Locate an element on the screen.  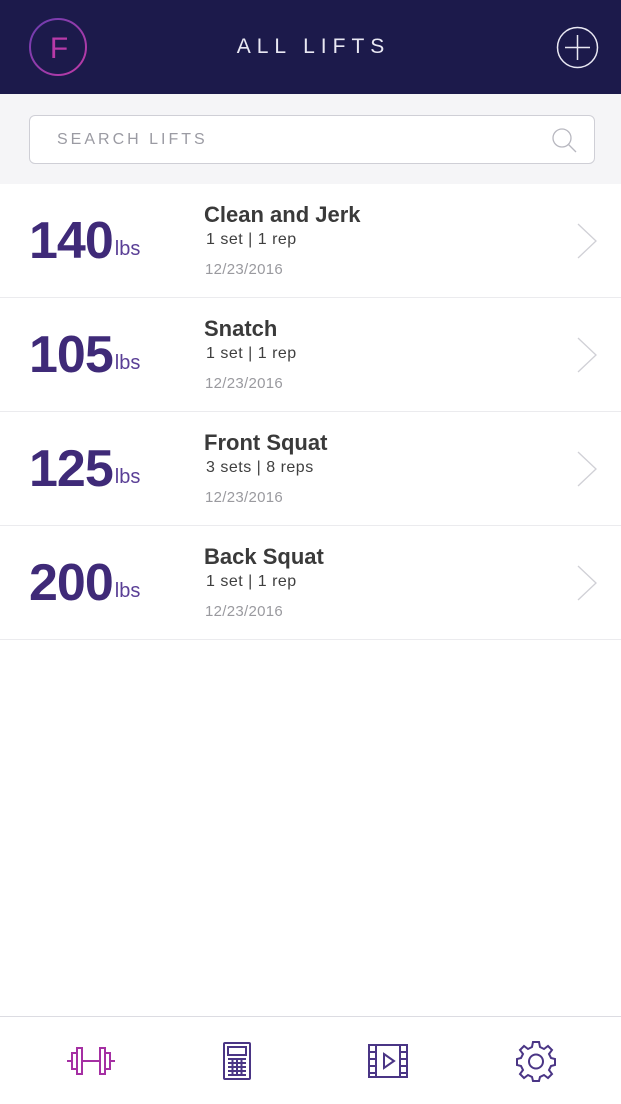
lift-weight: 140 lbs is located at coordinates (84, 241).